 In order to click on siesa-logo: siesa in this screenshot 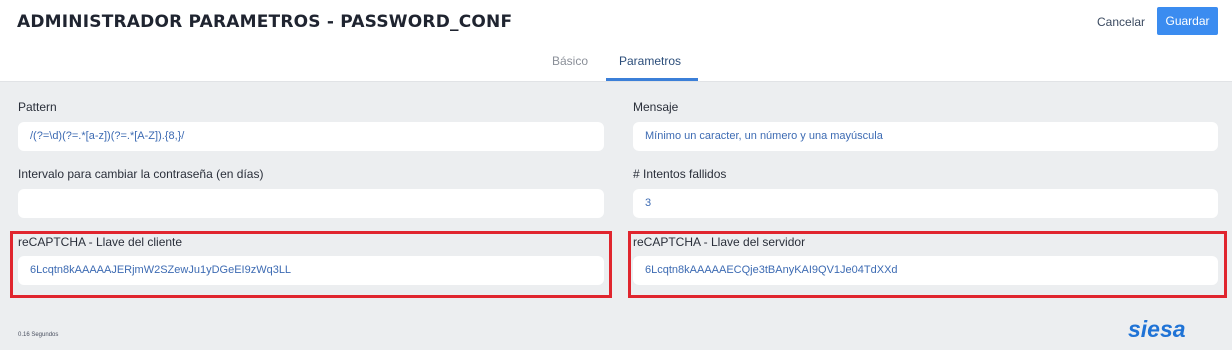, I will do `click(1157, 329)`.